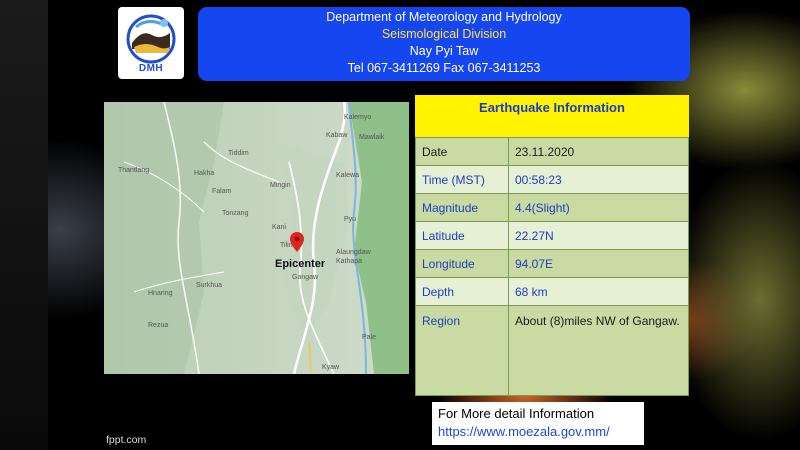 This screenshot has width=800, height=450. What do you see at coordinates (286, 245) in the screenshot?
I see `map-place-label: Tilin` at bounding box center [286, 245].